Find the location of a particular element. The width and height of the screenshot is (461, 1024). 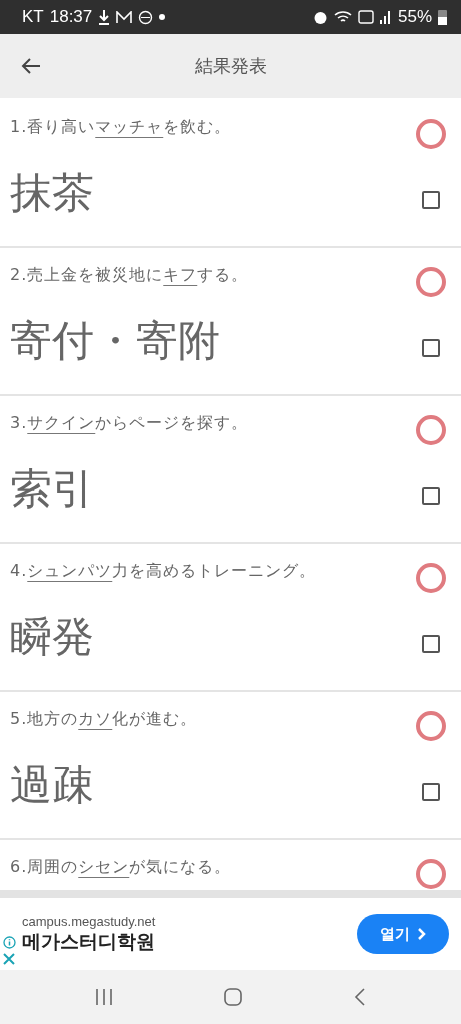

question-text: 1.香り高いマッチャ を飲む。 is located at coordinates (121, 126).